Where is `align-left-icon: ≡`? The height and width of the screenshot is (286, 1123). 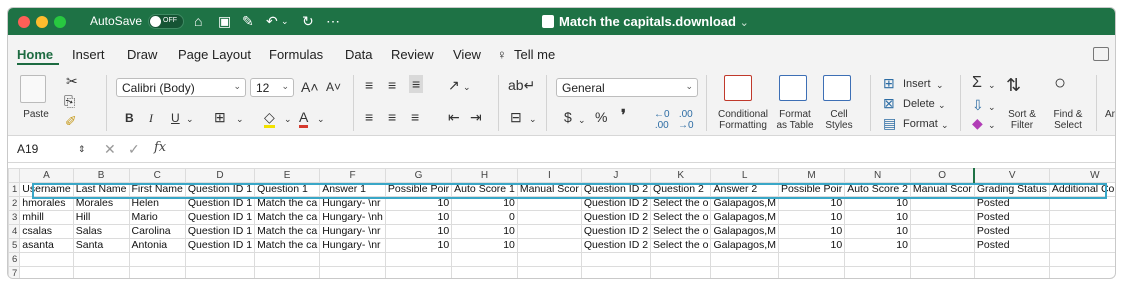 align-left-icon: ≡ is located at coordinates (369, 117).